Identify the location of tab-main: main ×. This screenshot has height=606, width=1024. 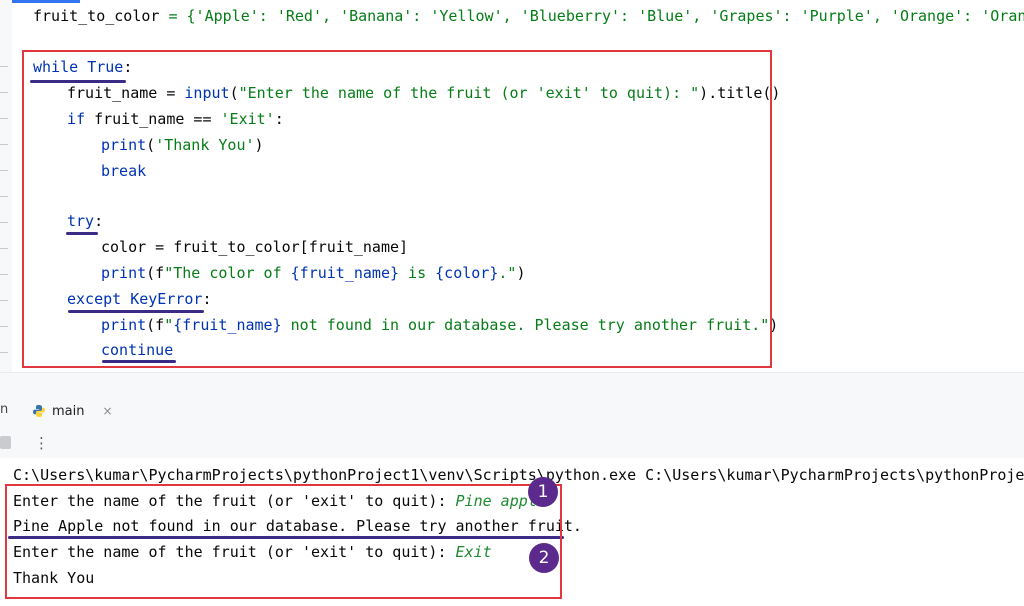
(72, 411).